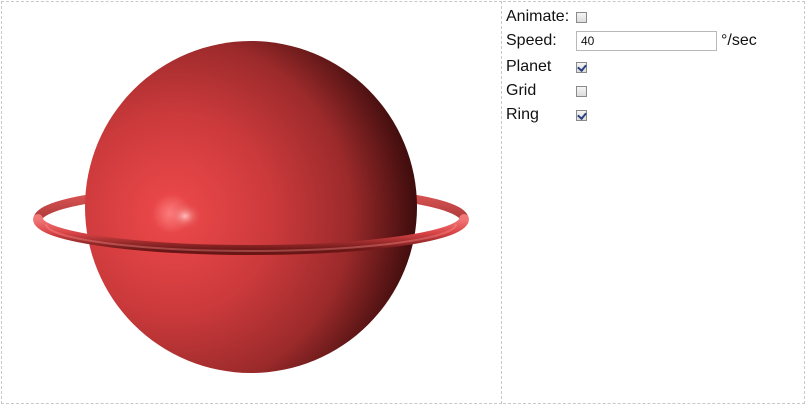 The width and height of the screenshot is (806, 406). What do you see at coordinates (538, 16) in the screenshot?
I see `animate-label: Animate:` at bounding box center [538, 16].